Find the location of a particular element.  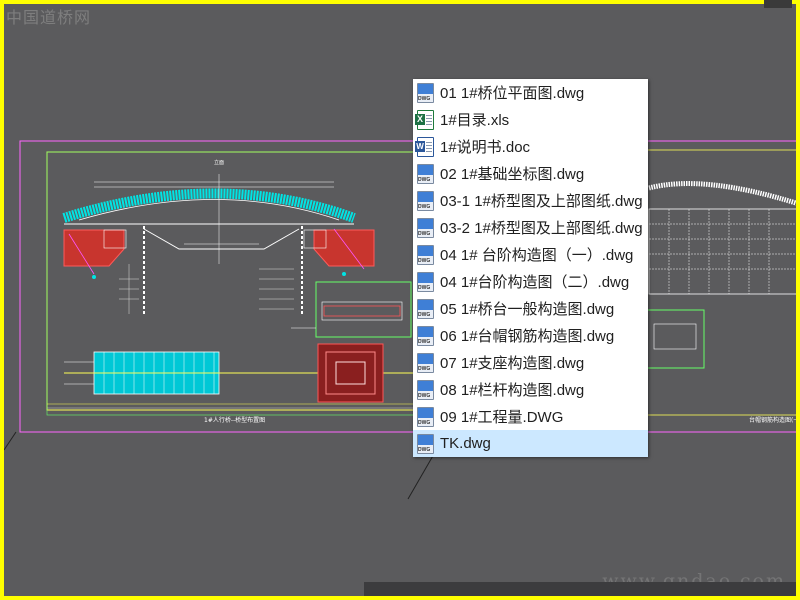

word-file-icon is located at coordinates (424, 146).